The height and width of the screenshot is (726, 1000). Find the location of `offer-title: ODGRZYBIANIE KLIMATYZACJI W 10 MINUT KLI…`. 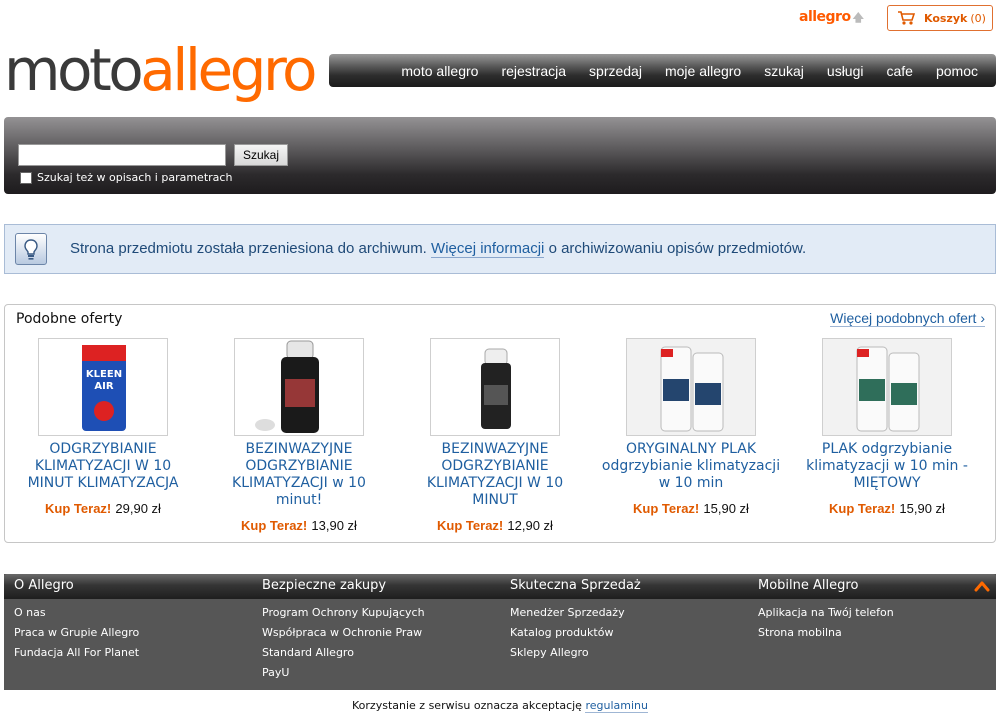

offer-title: ODGRZYBIANIE KLIMATYZACJI W 10 MINUT KLI… is located at coordinates (103, 466).